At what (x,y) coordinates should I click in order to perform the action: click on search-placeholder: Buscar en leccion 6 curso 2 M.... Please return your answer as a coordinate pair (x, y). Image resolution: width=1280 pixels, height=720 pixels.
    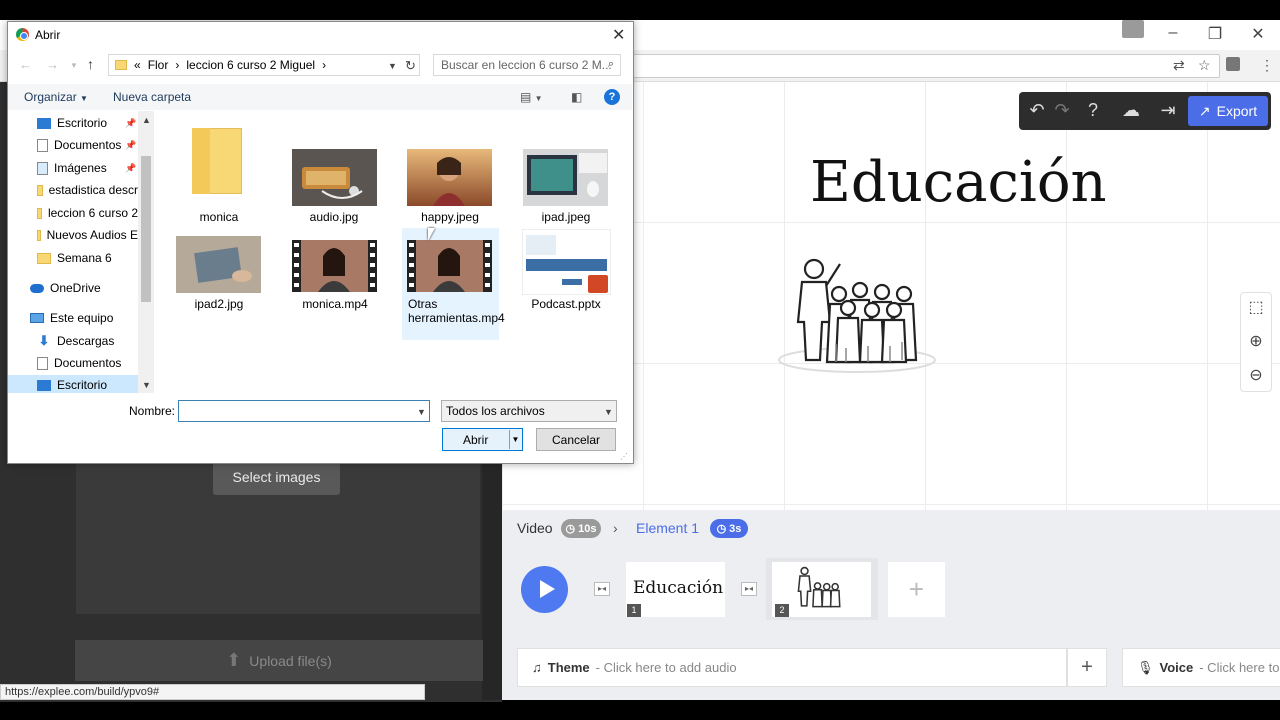
    Looking at the image, I should click on (526, 65).